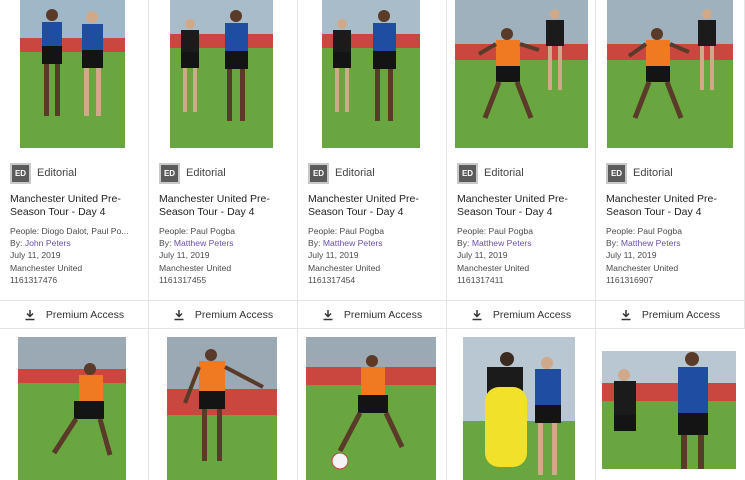 Image resolution: width=745 pixels, height=480 pixels. What do you see at coordinates (630, 279) in the screenshot?
I see `result-id: 1161316907` at bounding box center [630, 279].